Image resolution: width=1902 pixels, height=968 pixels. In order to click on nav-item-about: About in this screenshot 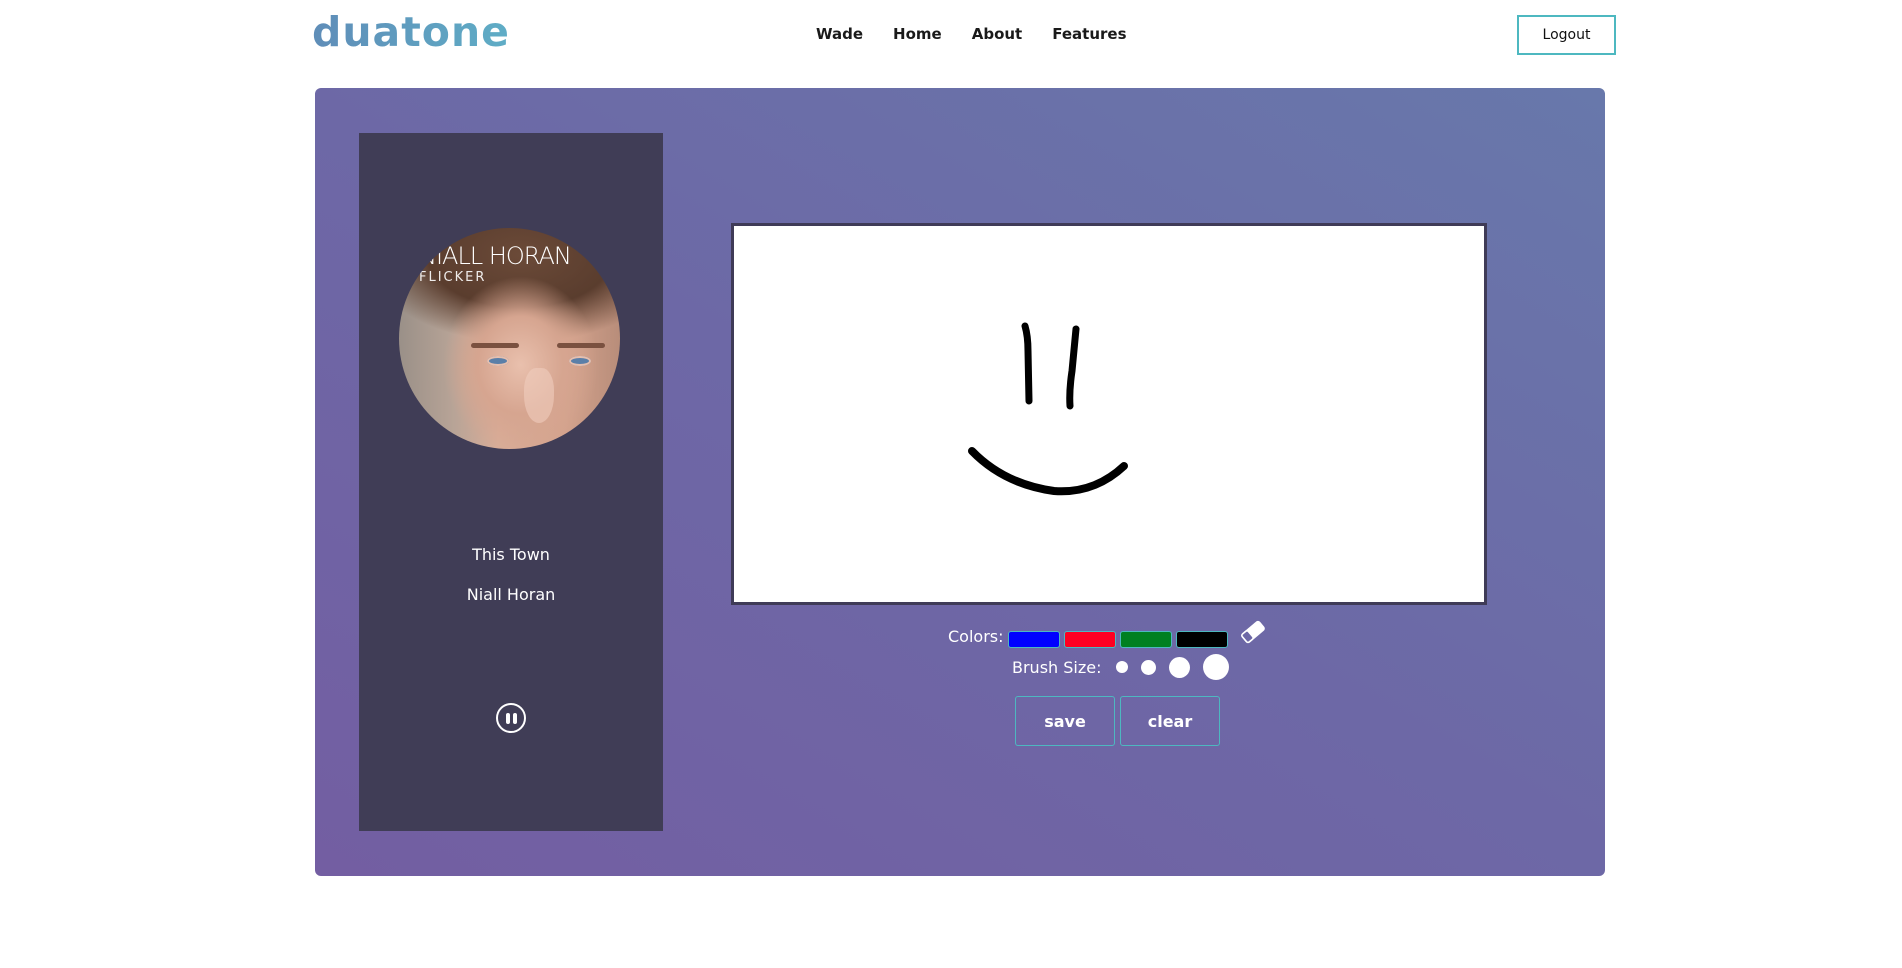, I will do `click(997, 34)`.